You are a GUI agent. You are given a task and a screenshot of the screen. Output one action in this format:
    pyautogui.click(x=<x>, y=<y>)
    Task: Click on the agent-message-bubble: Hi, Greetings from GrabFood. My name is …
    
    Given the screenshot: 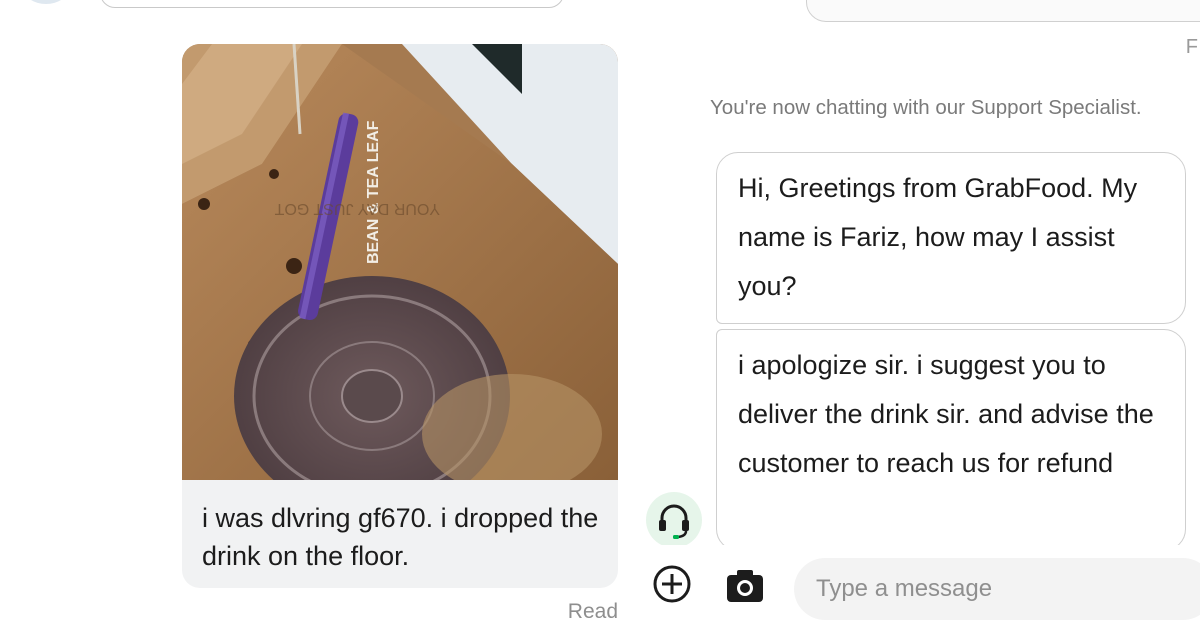 What is the action you would take?
    pyautogui.click(x=951, y=238)
    